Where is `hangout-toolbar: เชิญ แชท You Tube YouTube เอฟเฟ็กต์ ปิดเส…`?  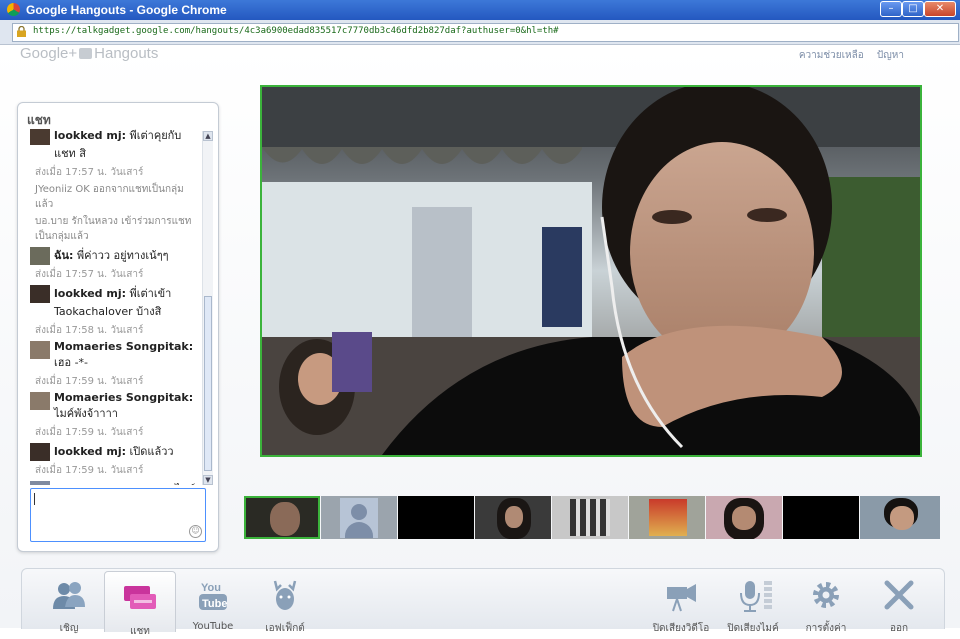 hangout-toolbar: เชิญ แชท You Tube YouTube เอฟเฟ็กต์ ปิดเส… is located at coordinates (483, 602).